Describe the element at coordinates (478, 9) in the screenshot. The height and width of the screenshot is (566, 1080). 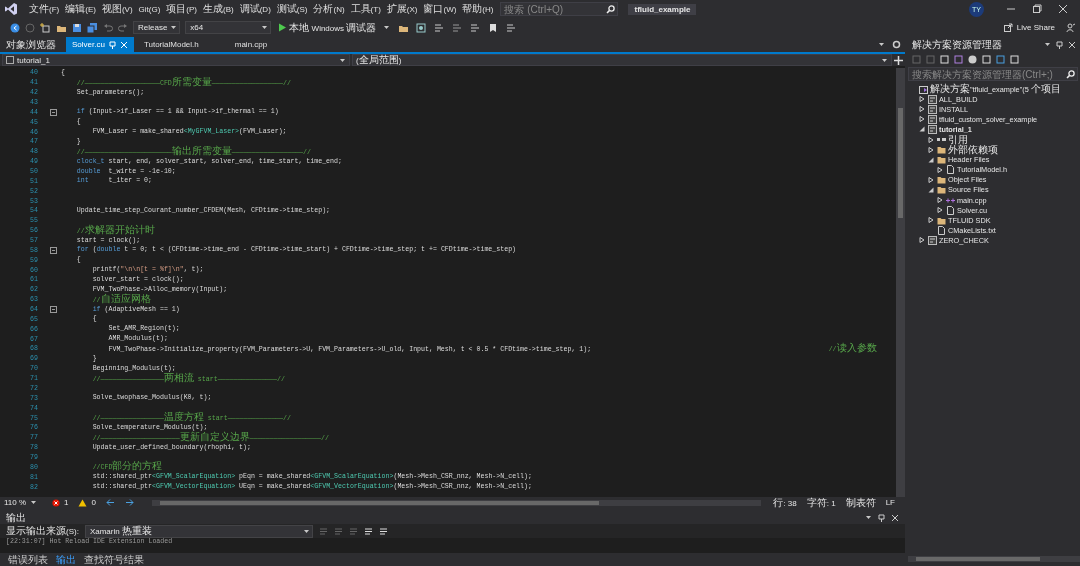
I see `menu-item: 帮助(H)` at that location.